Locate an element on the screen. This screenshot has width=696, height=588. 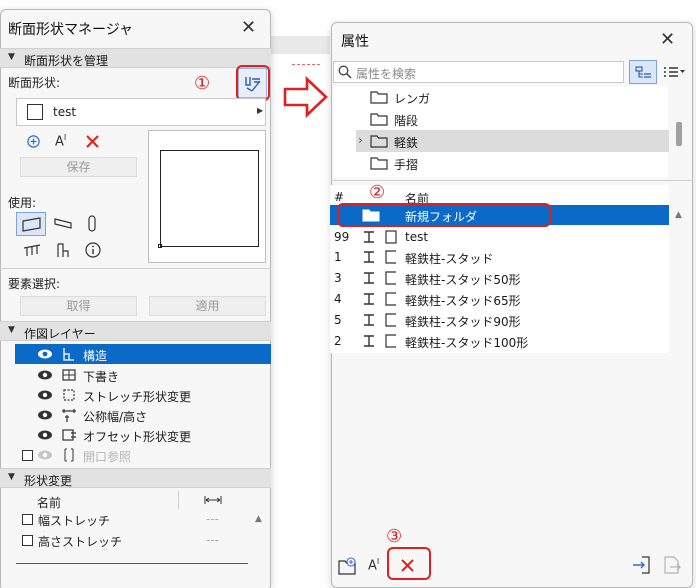
delete-icon is located at coordinates (92, 141).